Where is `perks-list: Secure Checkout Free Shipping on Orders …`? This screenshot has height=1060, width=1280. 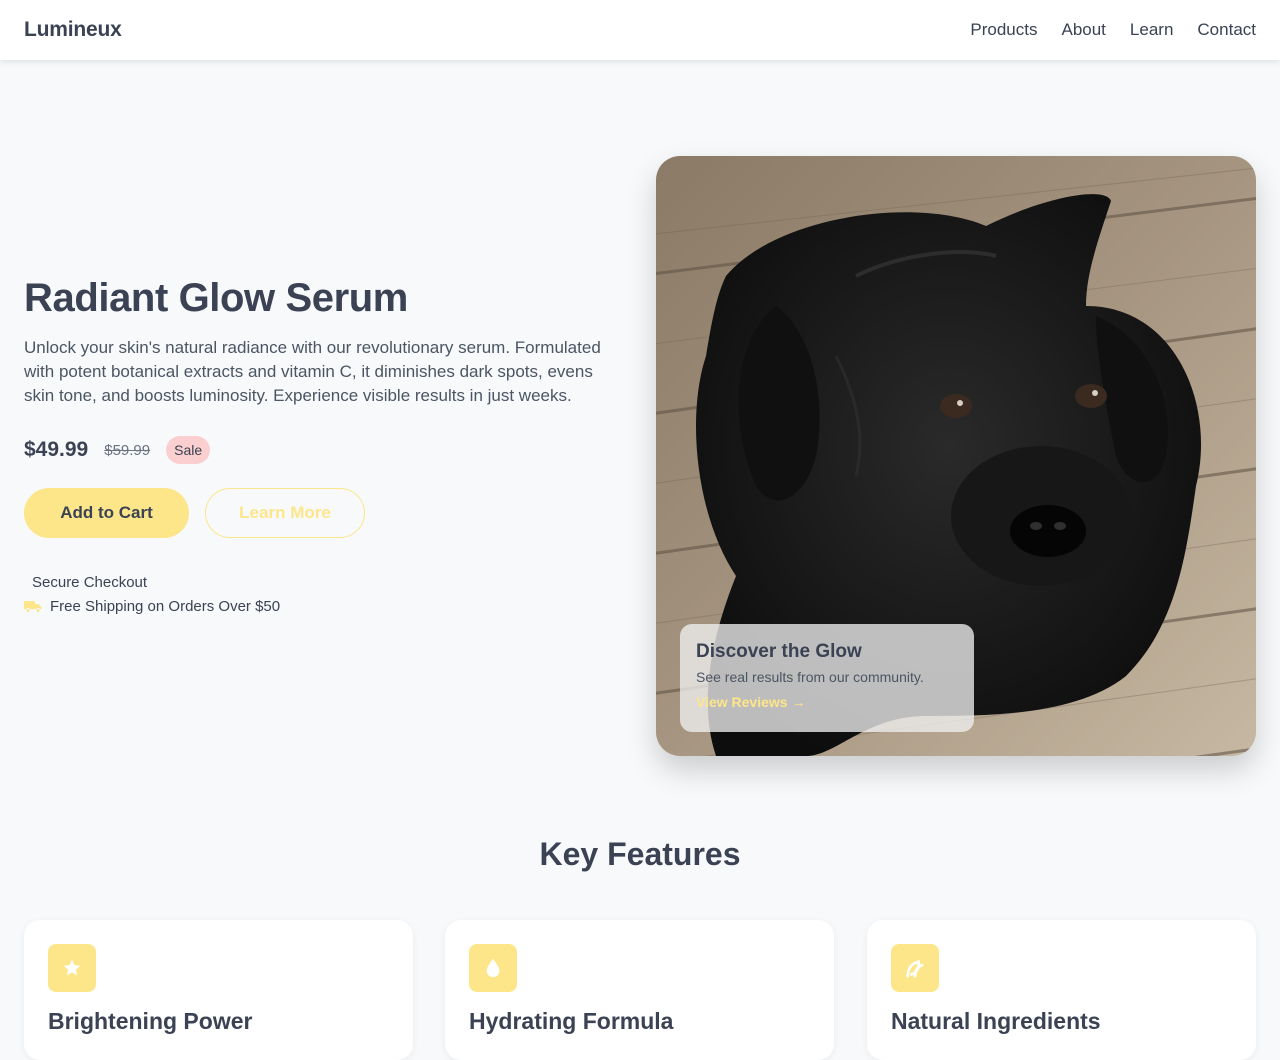
perks-list: Secure Checkout Free Shipping on Orders … is located at coordinates (324, 594).